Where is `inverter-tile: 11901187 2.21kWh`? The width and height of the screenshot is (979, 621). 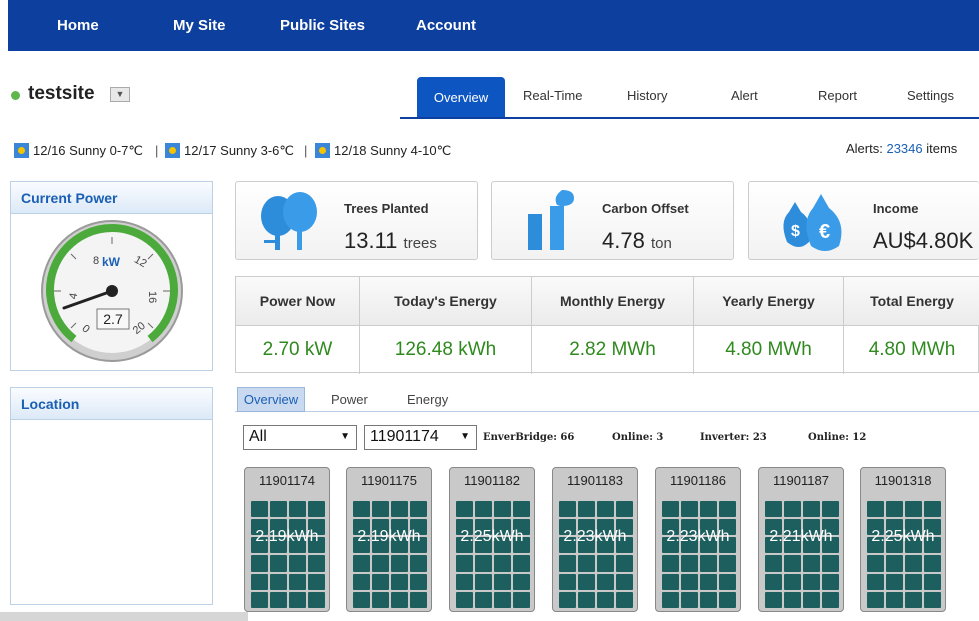
inverter-tile: 11901187 2.21kWh is located at coordinates (801, 539).